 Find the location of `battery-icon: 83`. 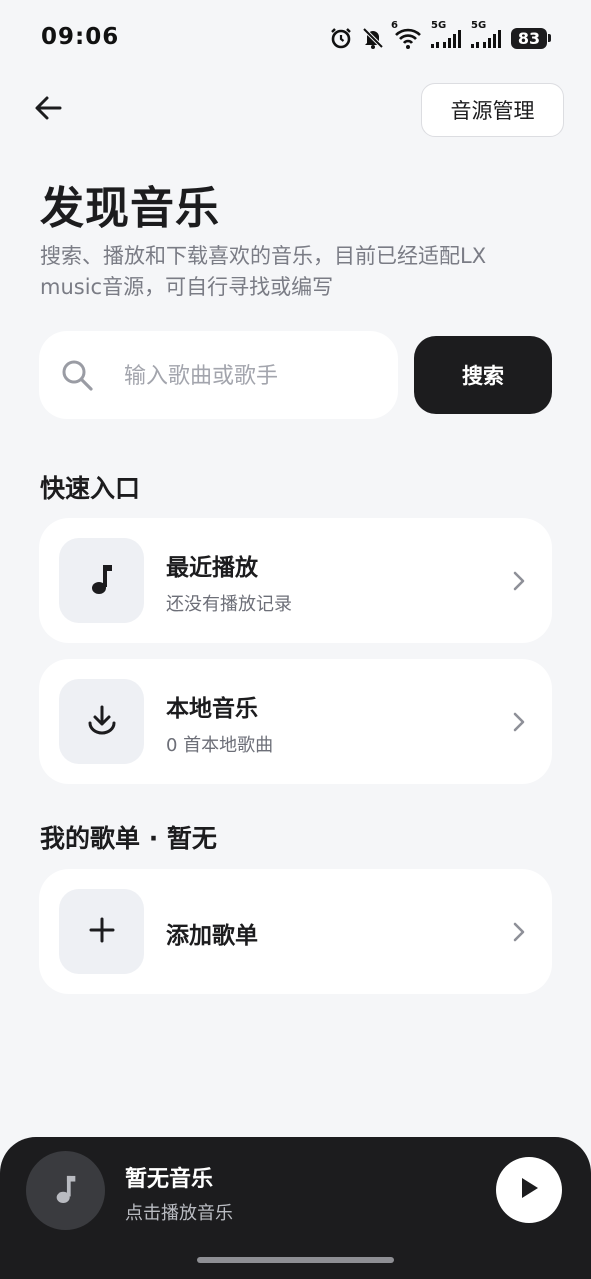

battery-icon: 83 is located at coordinates (531, 38).